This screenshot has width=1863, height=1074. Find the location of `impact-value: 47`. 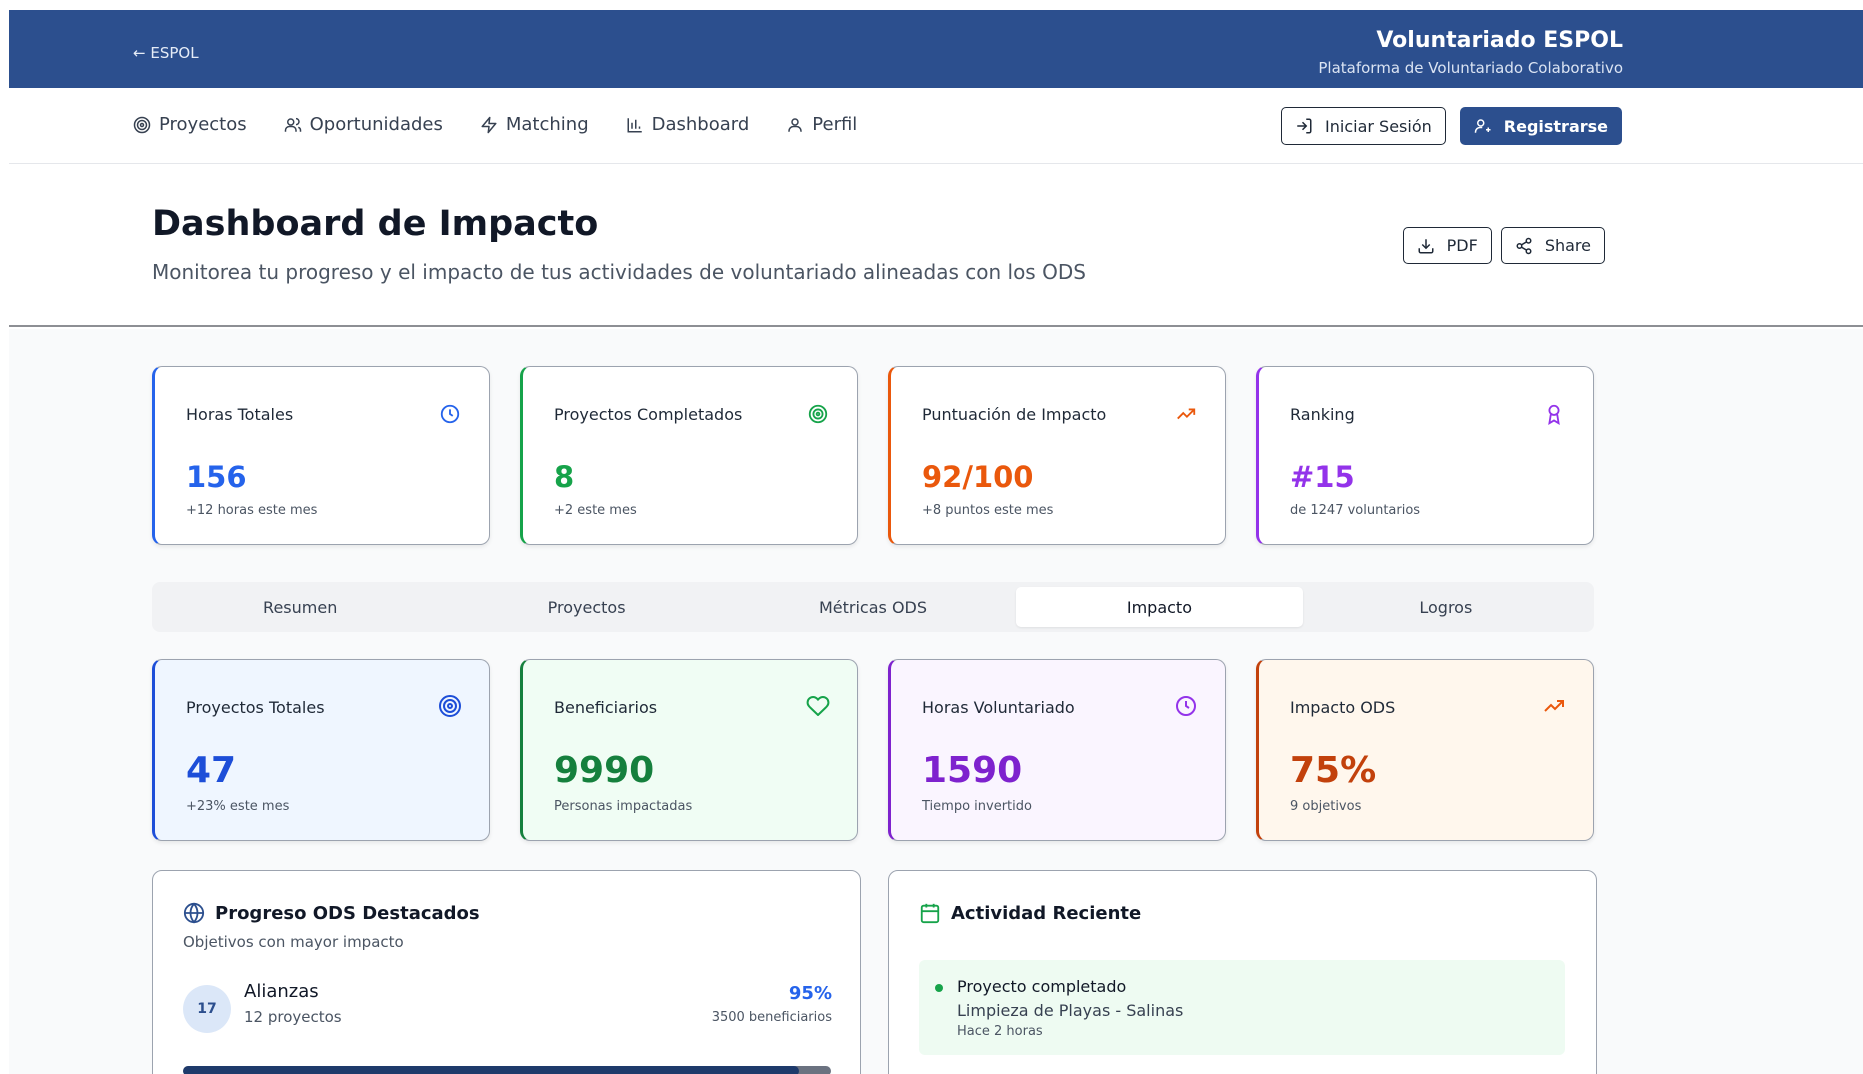

impact-value: 47 is located at coordinates (211, 770).